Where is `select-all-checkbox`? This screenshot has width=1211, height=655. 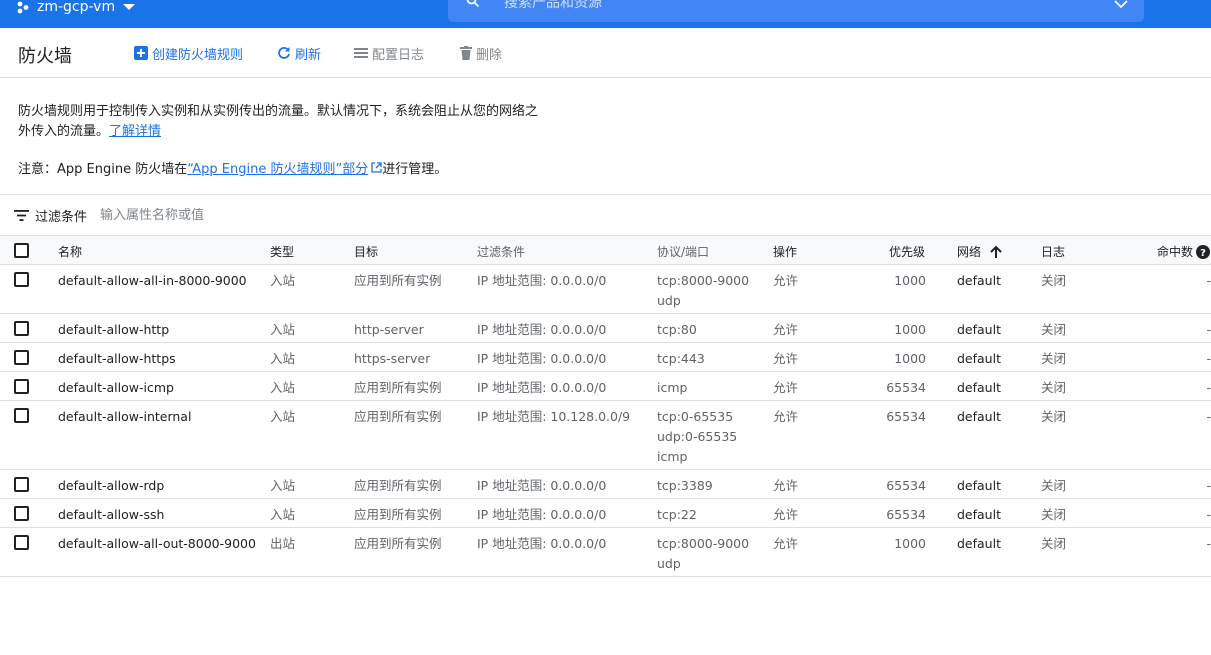
select-all-checkbox is located at coordinates (21, 250).